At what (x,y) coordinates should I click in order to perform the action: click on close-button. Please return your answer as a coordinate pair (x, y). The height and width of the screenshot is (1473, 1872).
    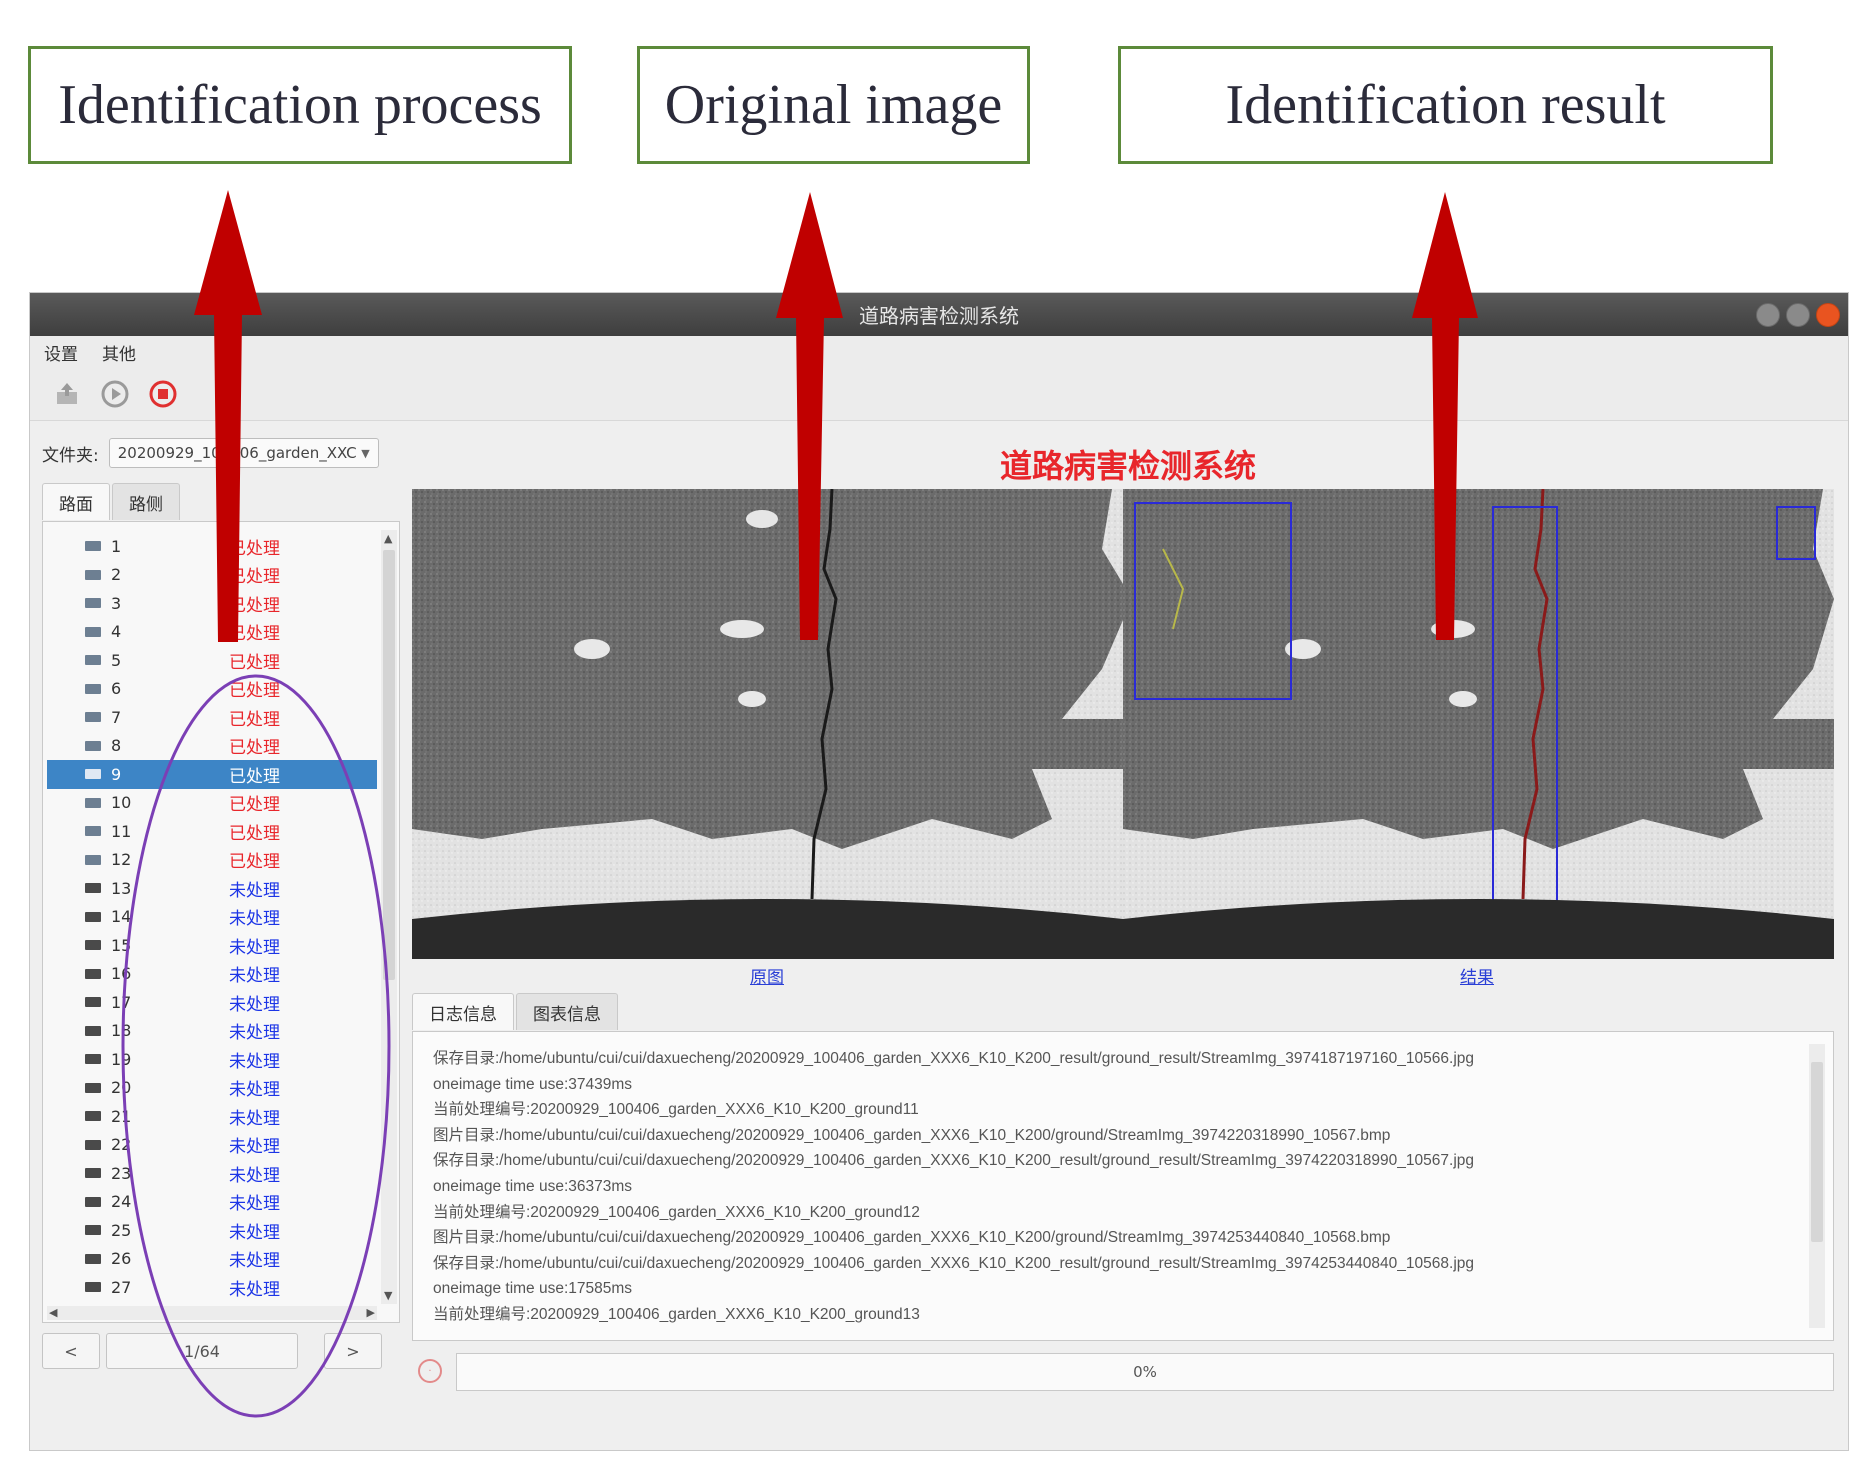
    Looking at the image, I should click on (1828, 315).